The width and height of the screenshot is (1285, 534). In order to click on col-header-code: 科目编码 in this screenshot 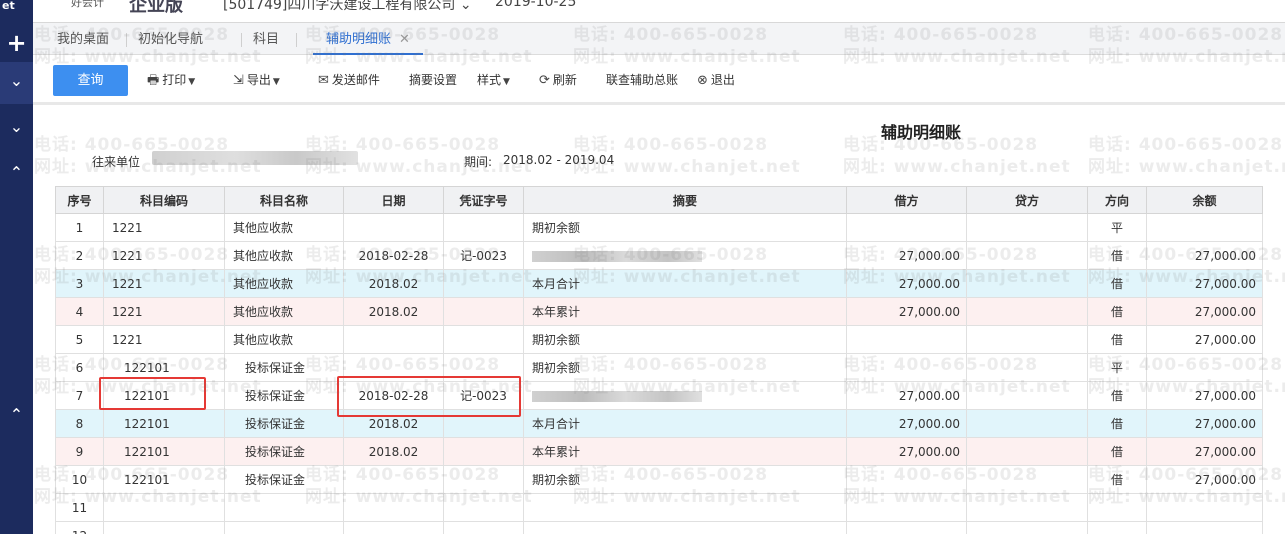, I will do `click(164, 200)`.